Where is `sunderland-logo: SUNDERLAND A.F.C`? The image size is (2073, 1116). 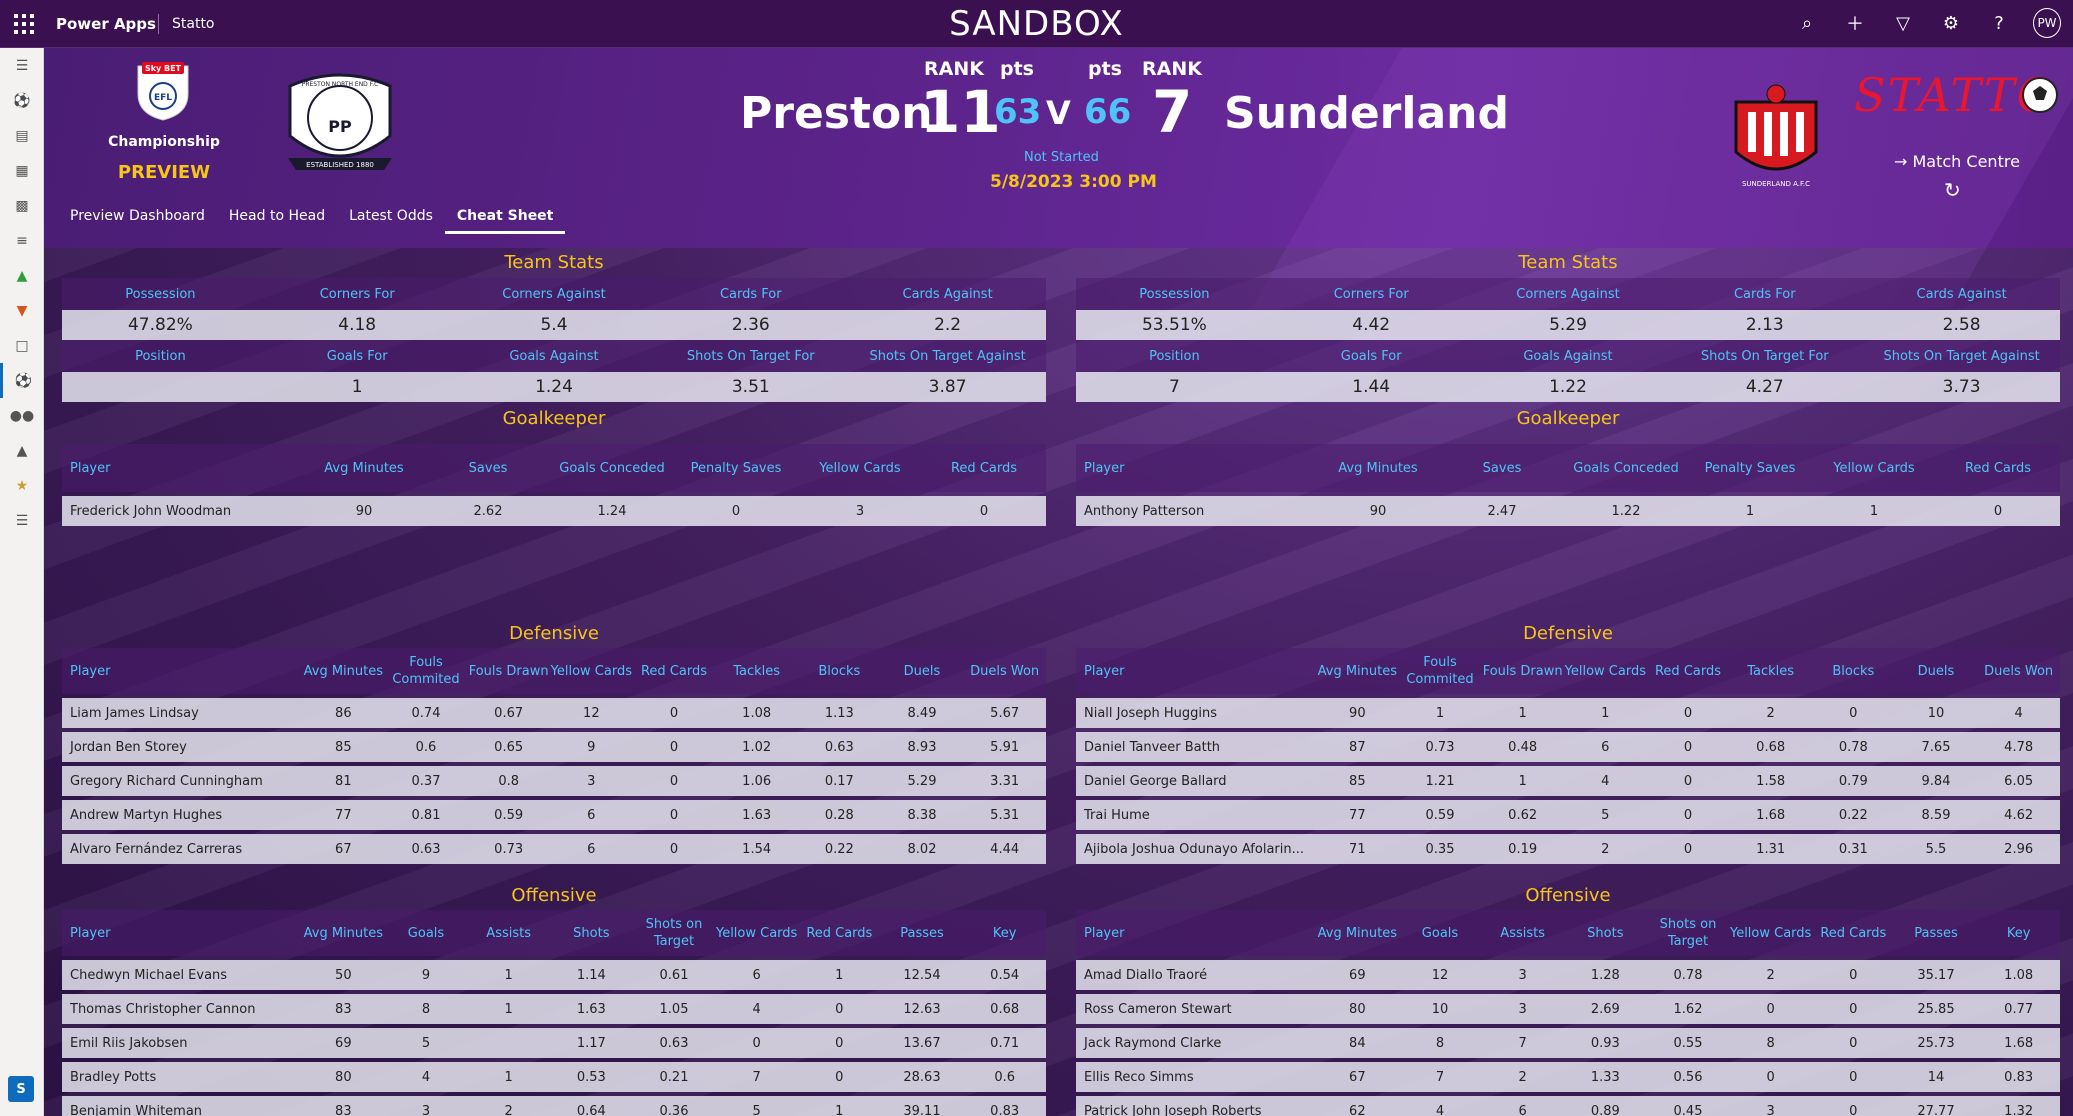 sunderland-logo: SUNDERLAND A.F.C is located at coordinates (1776, 136).